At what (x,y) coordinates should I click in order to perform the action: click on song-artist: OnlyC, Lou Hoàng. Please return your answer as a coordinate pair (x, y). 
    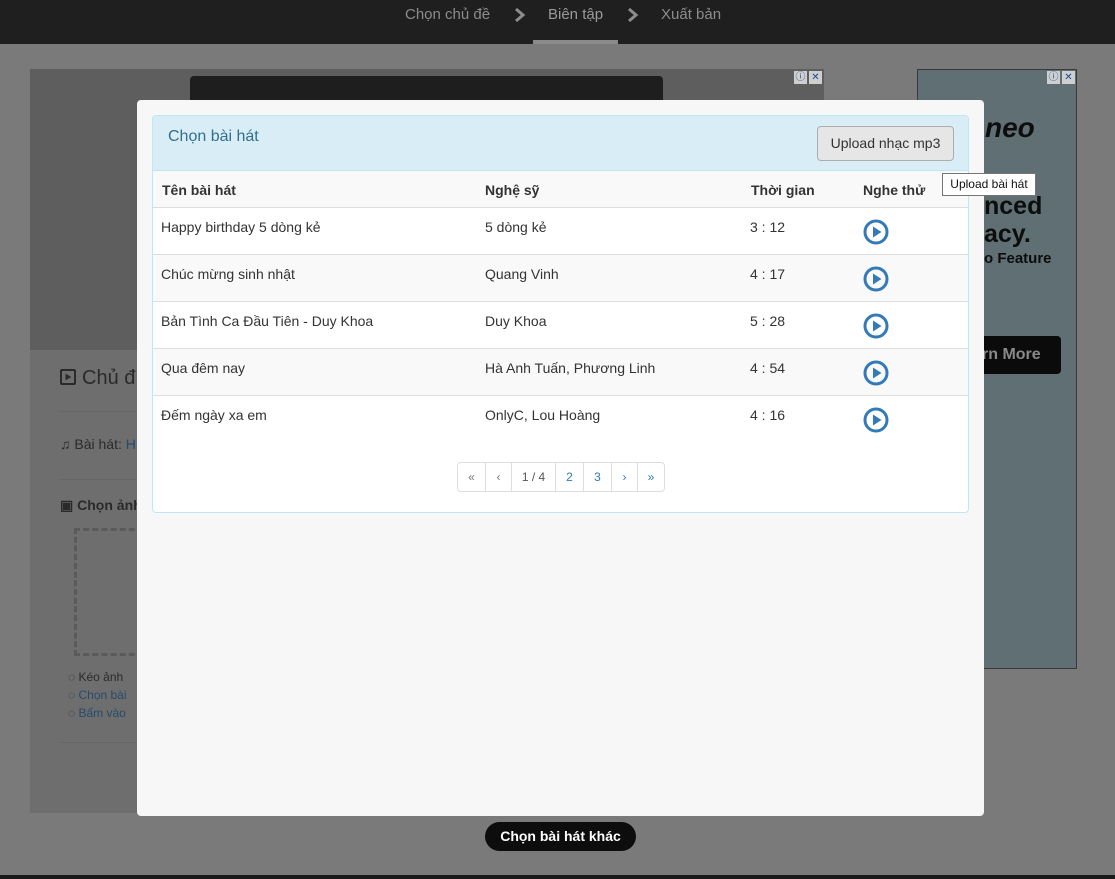
    Looking at the image, I should click on (543, 415).